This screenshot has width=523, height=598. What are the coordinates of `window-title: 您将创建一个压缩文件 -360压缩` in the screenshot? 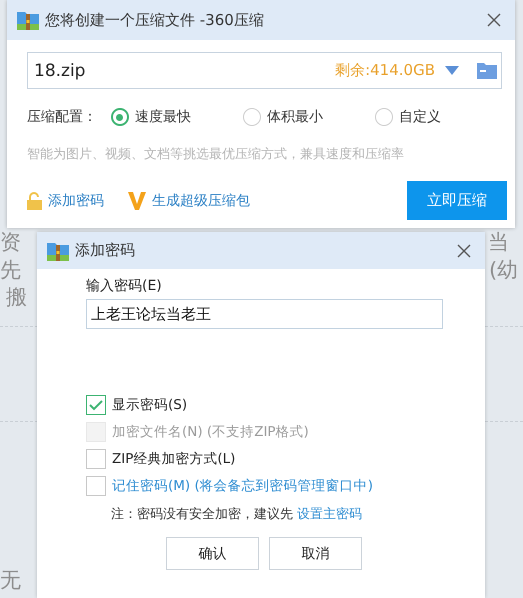 It's located at (155, 20).